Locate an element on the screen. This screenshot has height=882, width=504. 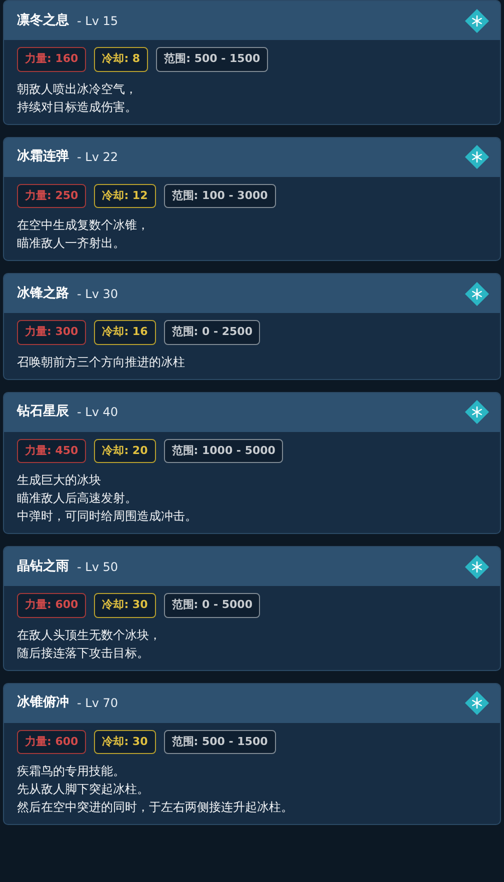
description-line: 瞄准敌人后高速发射。 is located at coordinates (77, 498).